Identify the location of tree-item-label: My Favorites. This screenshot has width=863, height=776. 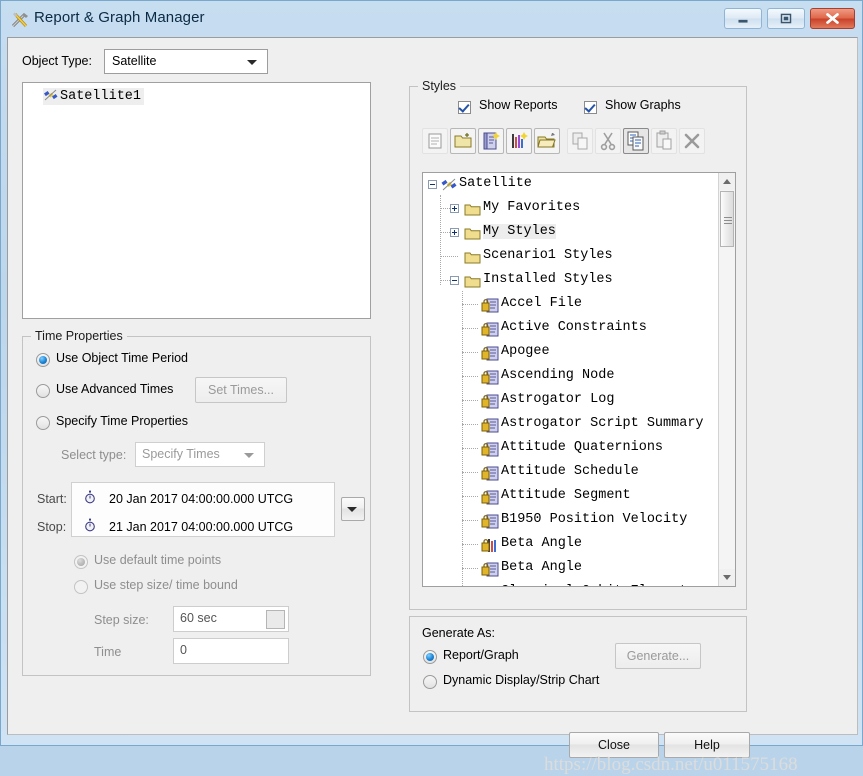
(532, 207).